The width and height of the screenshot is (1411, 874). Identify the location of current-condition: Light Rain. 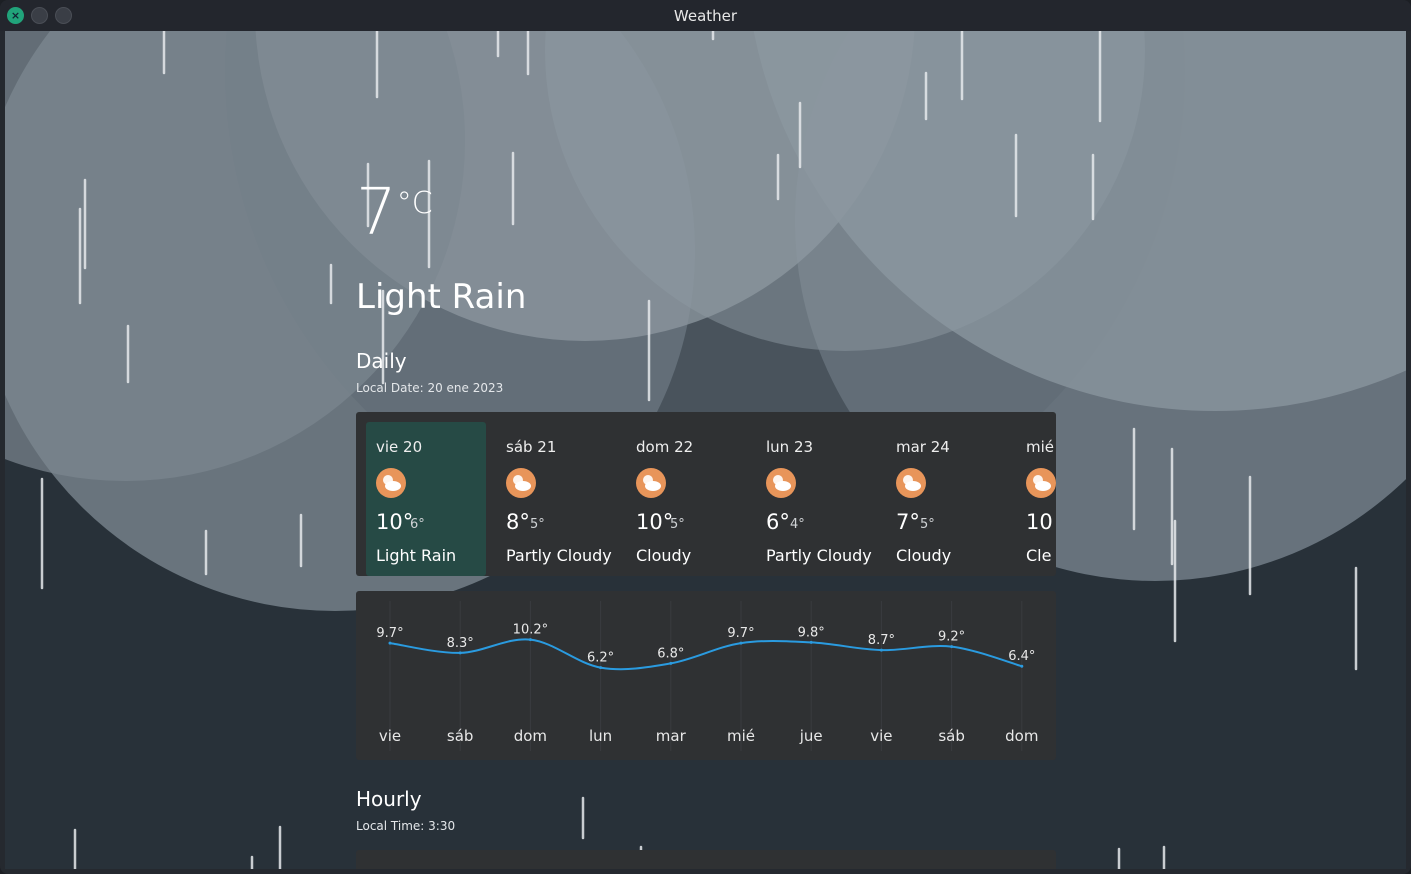
(441, 297).